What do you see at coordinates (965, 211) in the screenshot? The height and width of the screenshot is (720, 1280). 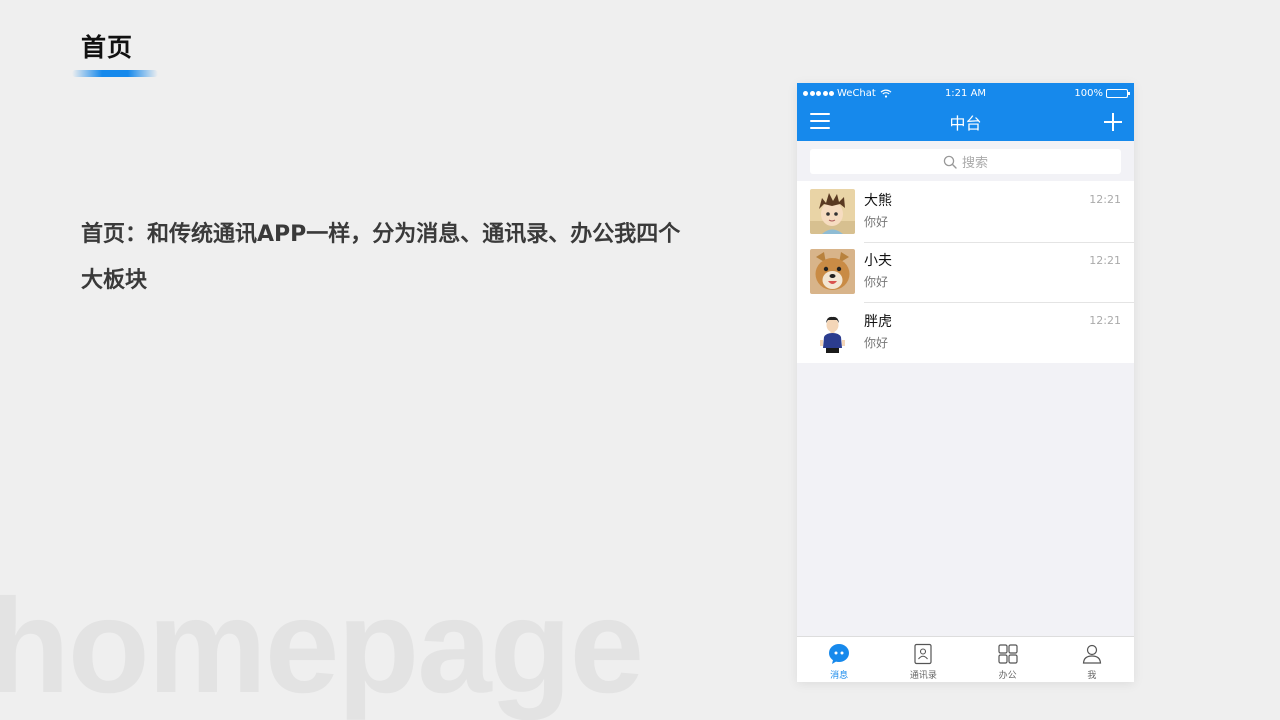 I see `chat-item: 大熊 你好 12:21` at bounding box center [965, 211].